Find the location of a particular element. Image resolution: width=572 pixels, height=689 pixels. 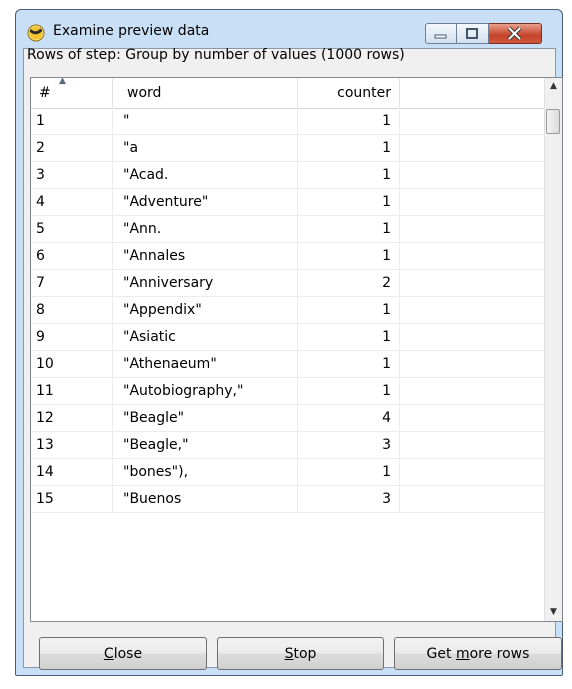

table-row: 10 "Athenaeum" 1 is located at coordinates (289, 364).